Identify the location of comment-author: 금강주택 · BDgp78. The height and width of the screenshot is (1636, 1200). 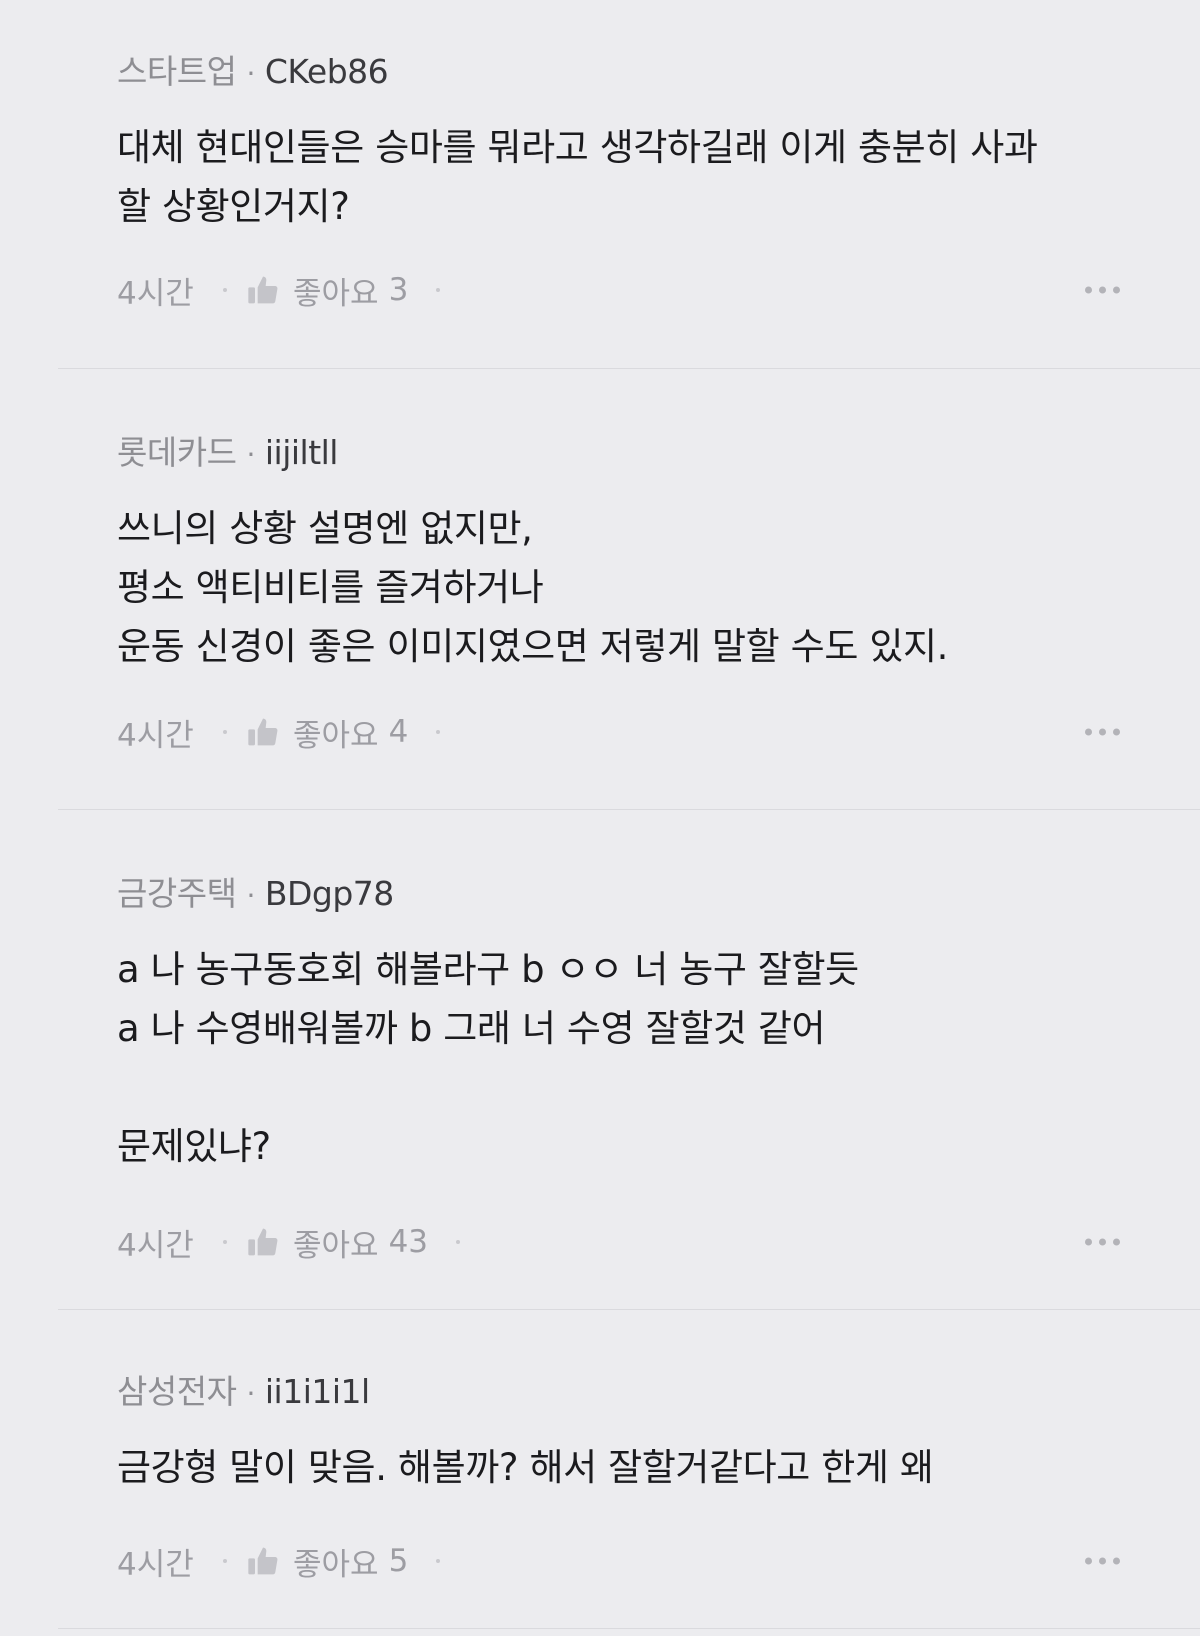
(608, 894).